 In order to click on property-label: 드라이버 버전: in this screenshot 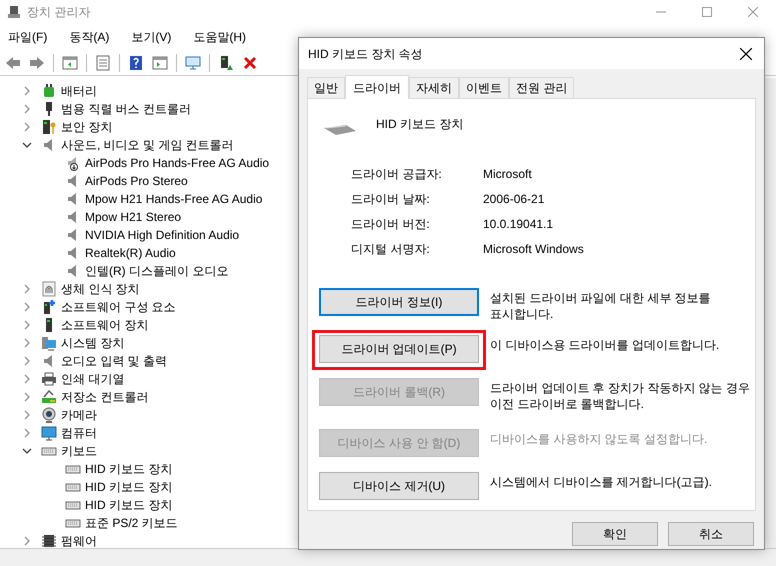, I will do `click(391, 224)`.